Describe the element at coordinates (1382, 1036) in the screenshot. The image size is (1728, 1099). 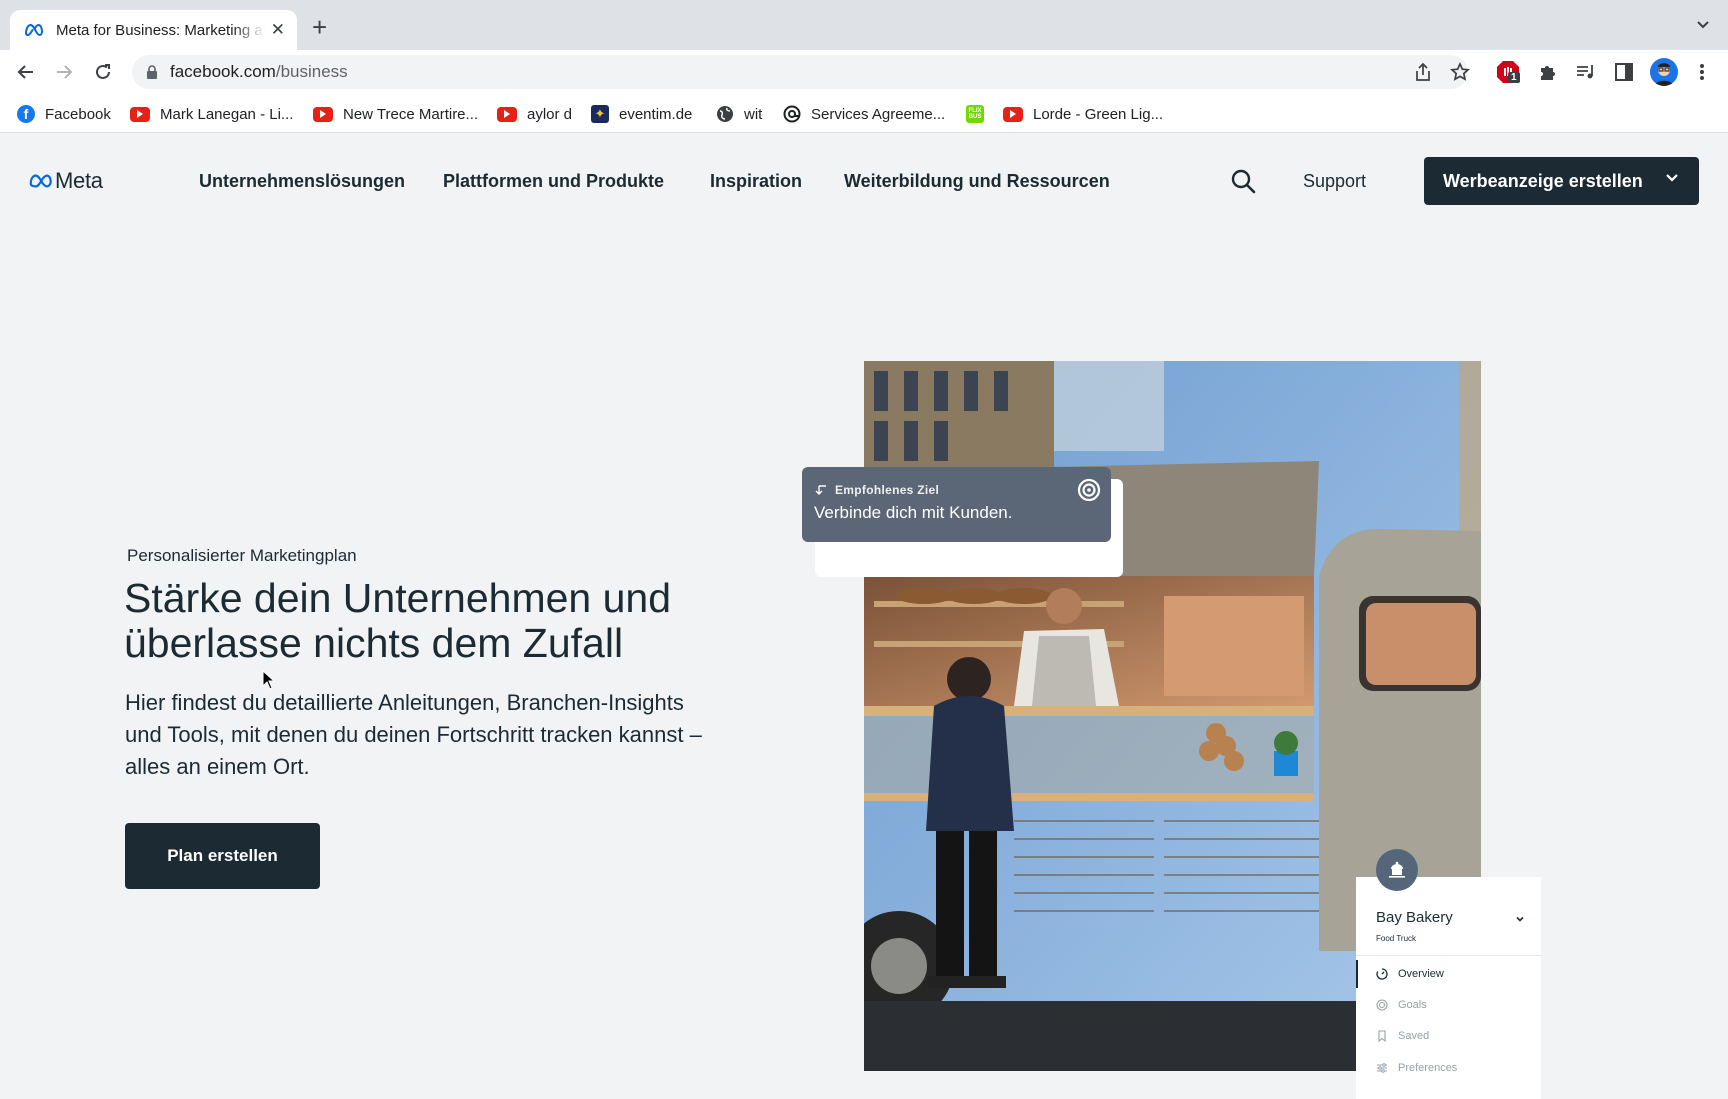
I see `bookmark-icon` at that location.